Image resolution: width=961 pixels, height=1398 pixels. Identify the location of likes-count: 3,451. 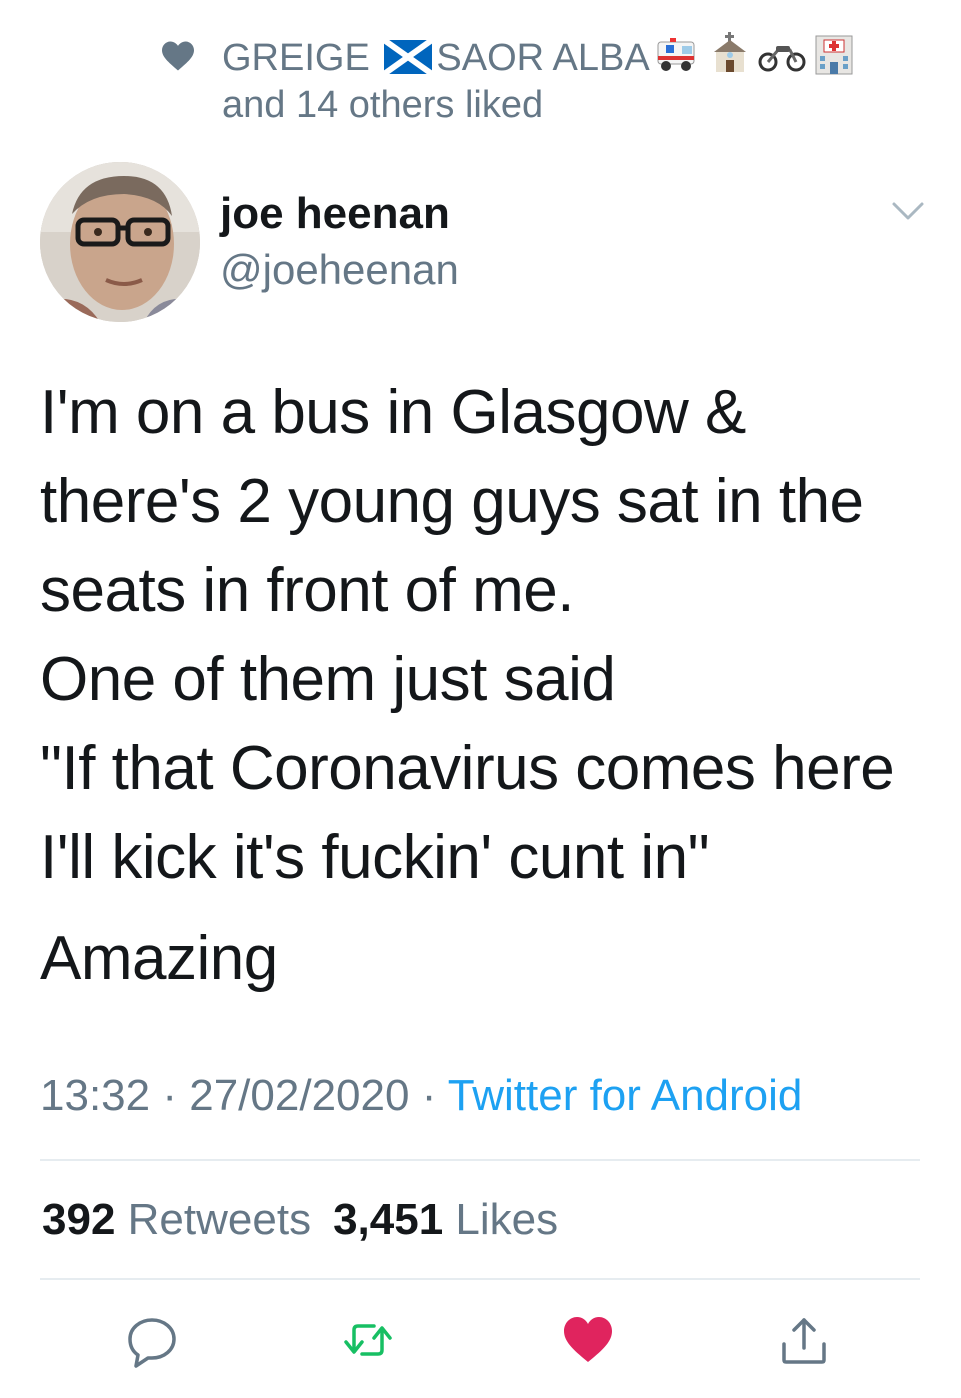
(388, 1219).